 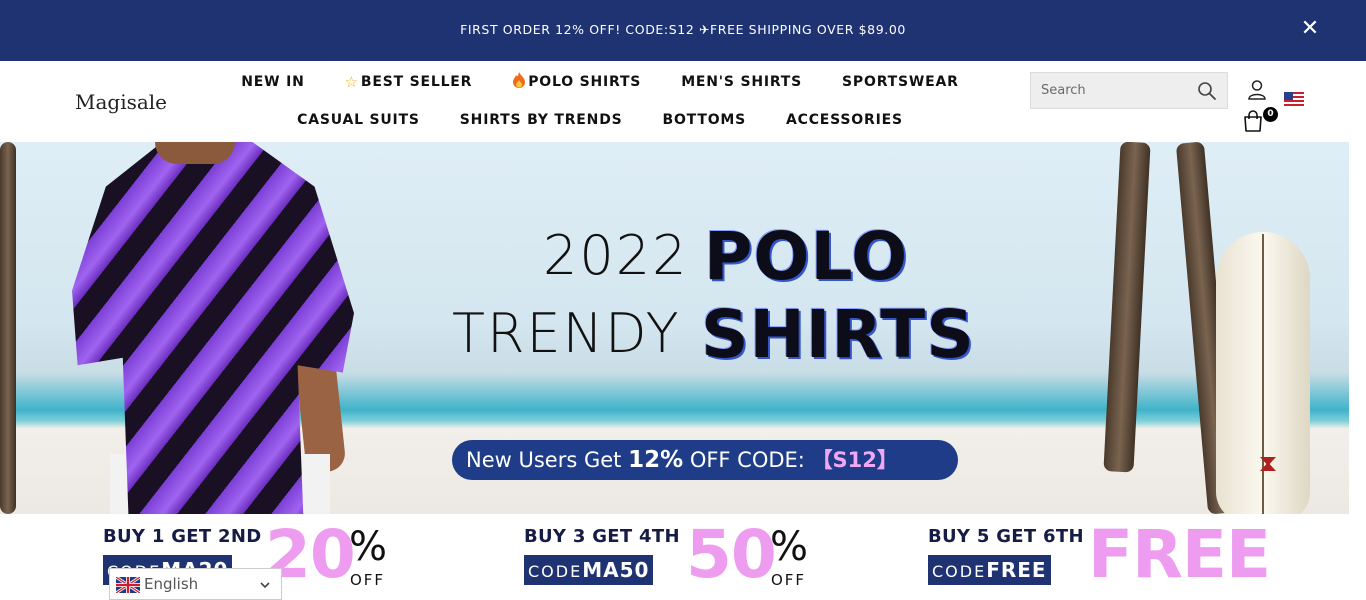 What do you see at coordinates (747, 460) in the screenshot?
I see `promo-mid: OFF CODE:` at bounding box center [747, 460].